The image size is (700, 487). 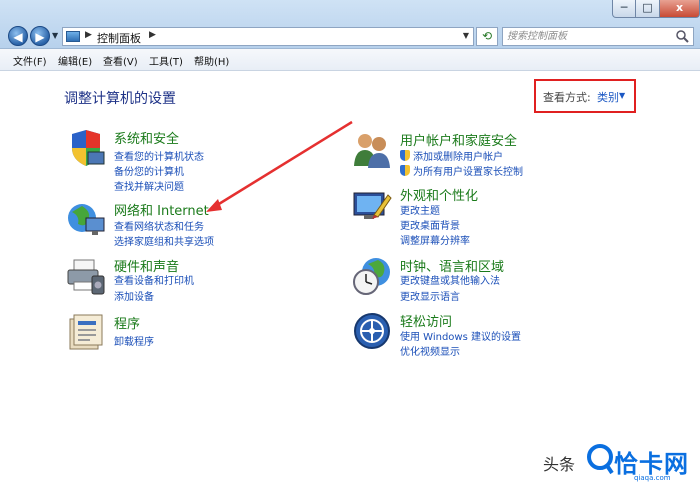 I want to click on watermark-logo-icon, so click(x=600, y=459).